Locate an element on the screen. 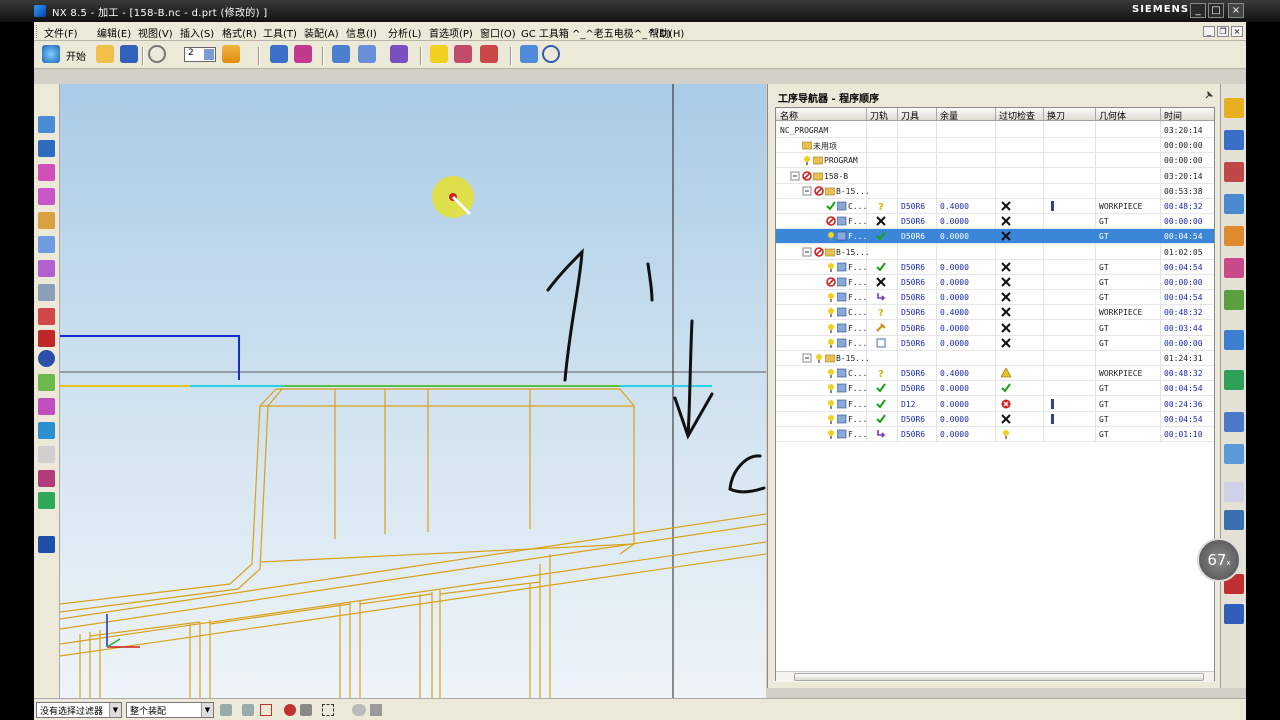 This screenshot has width=1280, height=720. menu-file: 文件(F) is located at coordinates (61, 32).